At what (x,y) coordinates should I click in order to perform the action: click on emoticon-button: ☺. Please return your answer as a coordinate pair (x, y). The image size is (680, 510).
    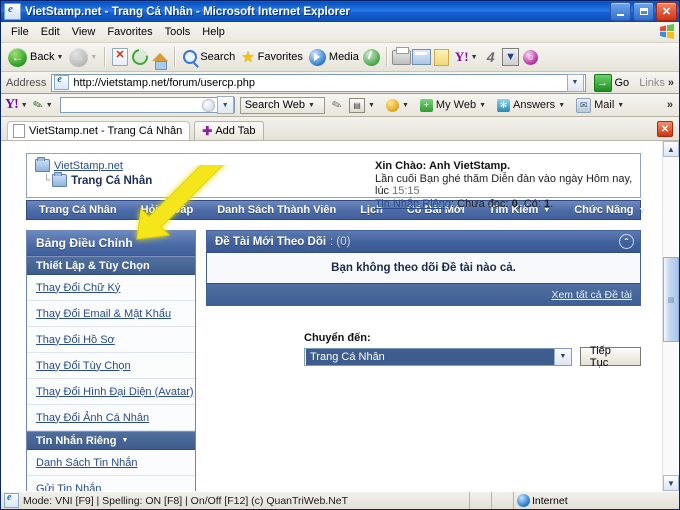
    Looking at the image, I should click on (531, 57).